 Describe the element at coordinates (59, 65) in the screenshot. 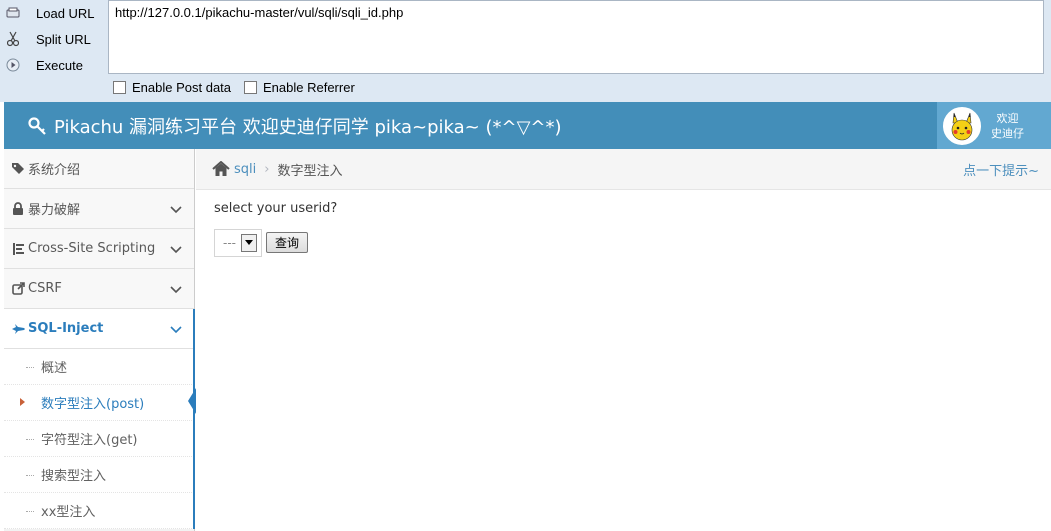

I see `execute-label: Execute` at that location.